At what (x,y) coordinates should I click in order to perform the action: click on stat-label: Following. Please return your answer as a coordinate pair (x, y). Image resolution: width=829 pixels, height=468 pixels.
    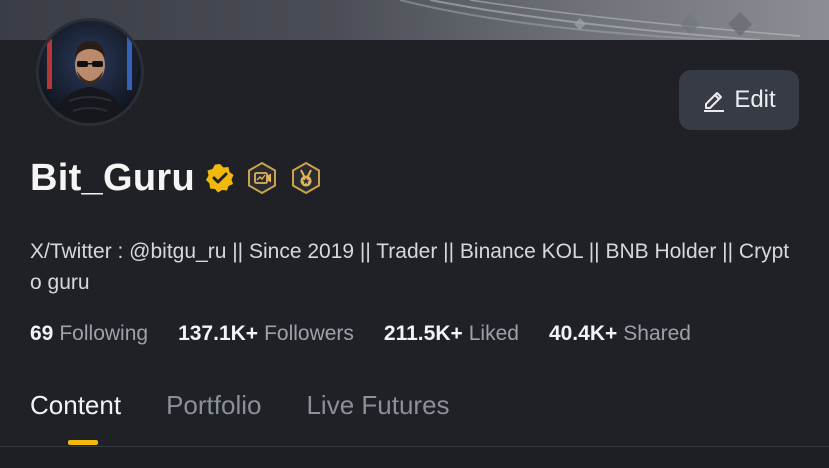
    Looking at the image, I should click on (104, 333).